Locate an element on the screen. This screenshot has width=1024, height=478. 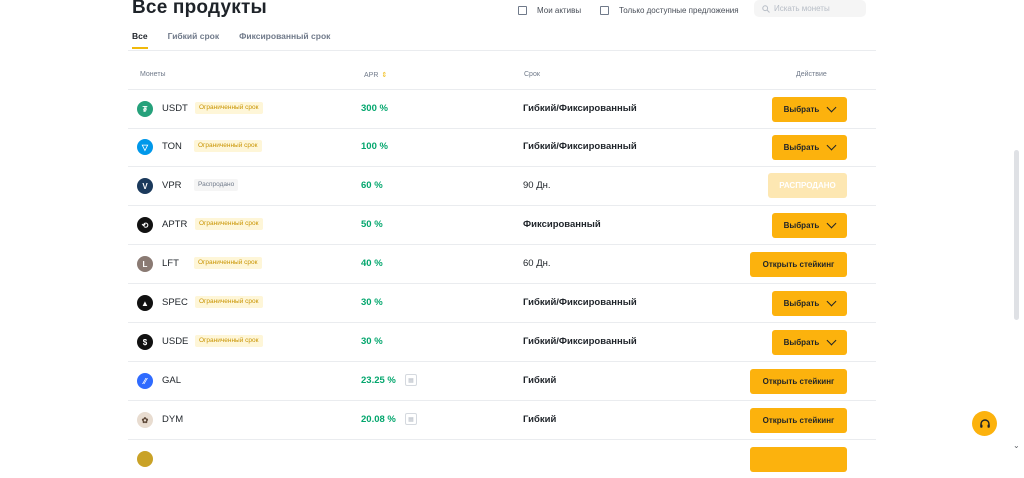
gal-icon: ⁄⁄ is located at coordinates (145, 381).